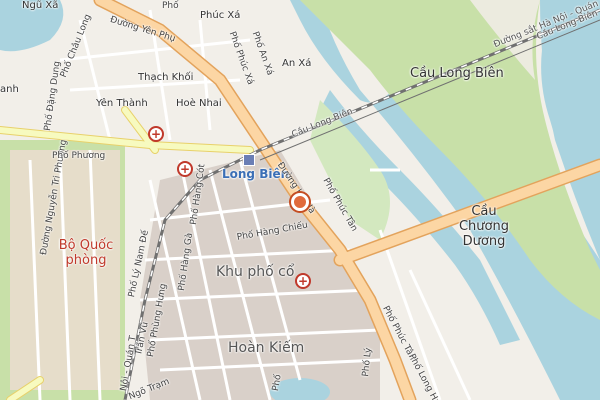 The height and width of the screenshot is (400, 600). What do you see at coordinates (297, 63) in the screenshot?
I see `label-an-xa: An Xá` at bounding box center [297, 63].